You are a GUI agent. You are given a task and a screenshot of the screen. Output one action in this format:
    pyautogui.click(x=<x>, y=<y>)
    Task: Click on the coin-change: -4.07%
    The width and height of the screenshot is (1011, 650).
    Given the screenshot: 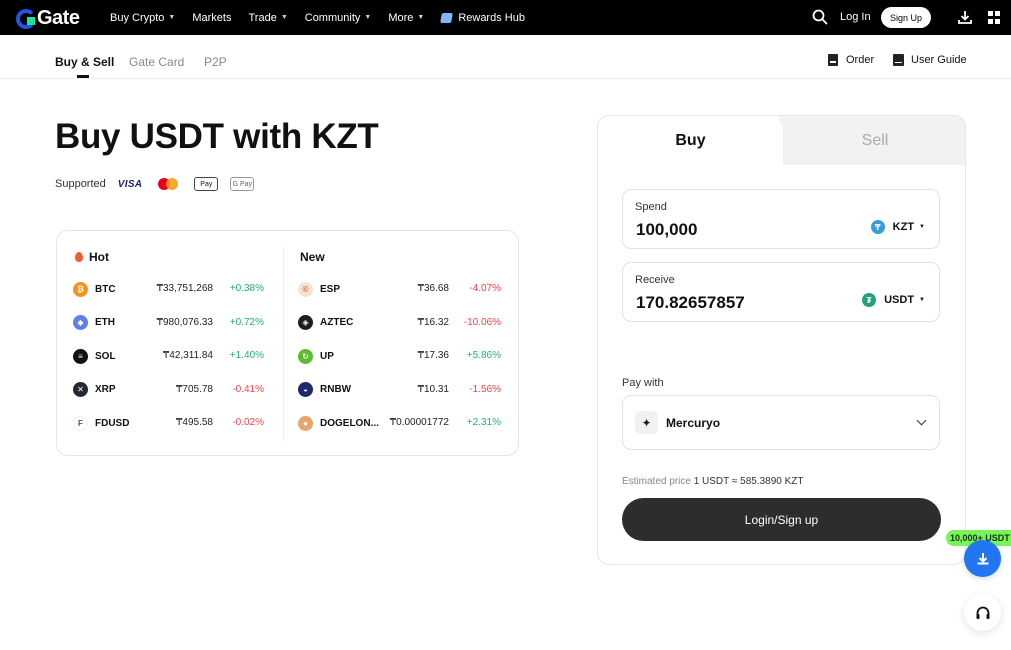 What is the action you would take?
    pyautogui.click(x=485, y=288)
    